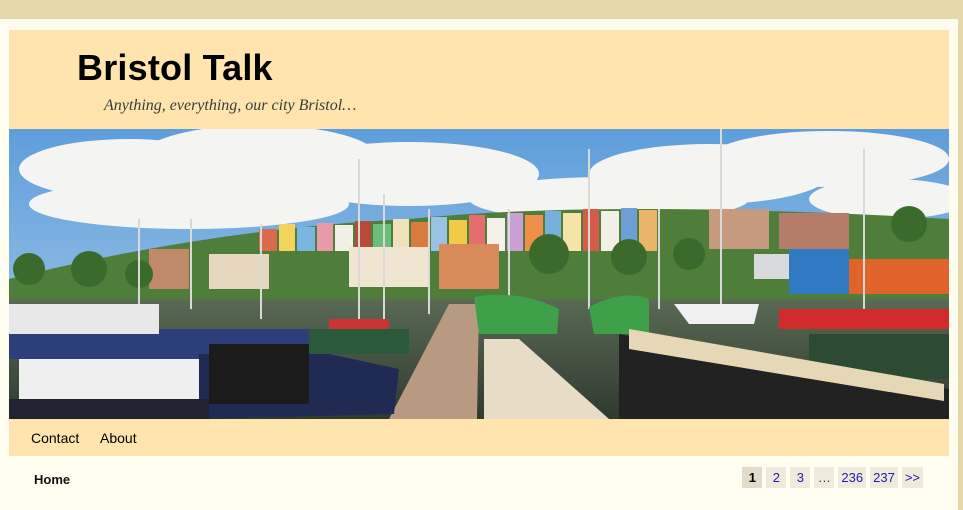 This screenshot has height=510, width=963. Describe the element at coordinates (479, 437) in the screenshot. I see `main-navigation: Contact About` at that location.